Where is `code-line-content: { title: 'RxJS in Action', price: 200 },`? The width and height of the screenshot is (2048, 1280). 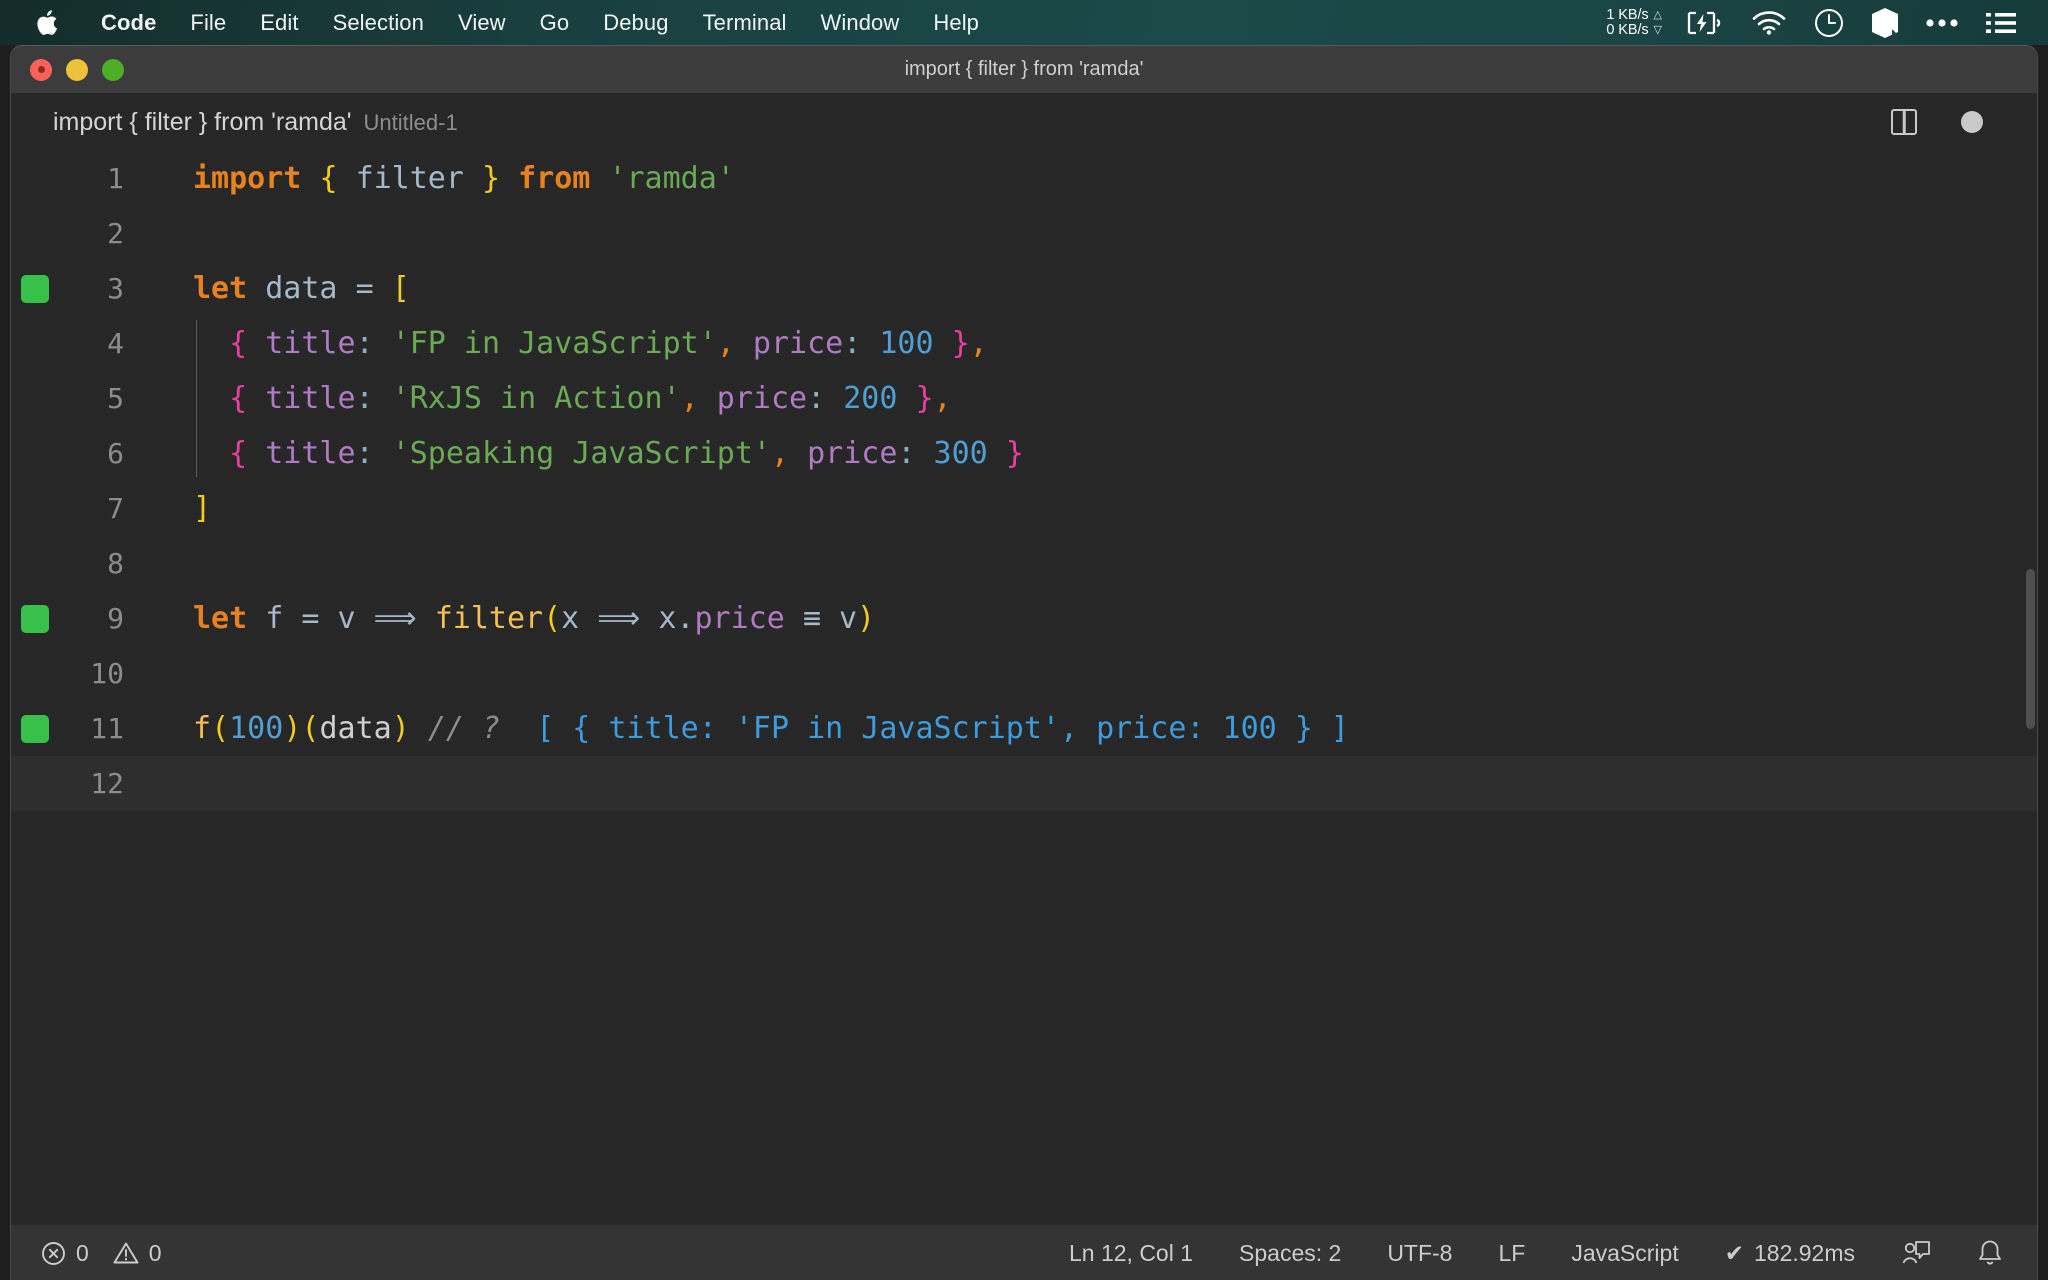 code-line-content: { title: 'RxJS in Action', price: 200 }, is located at coordinates (1091, 398).